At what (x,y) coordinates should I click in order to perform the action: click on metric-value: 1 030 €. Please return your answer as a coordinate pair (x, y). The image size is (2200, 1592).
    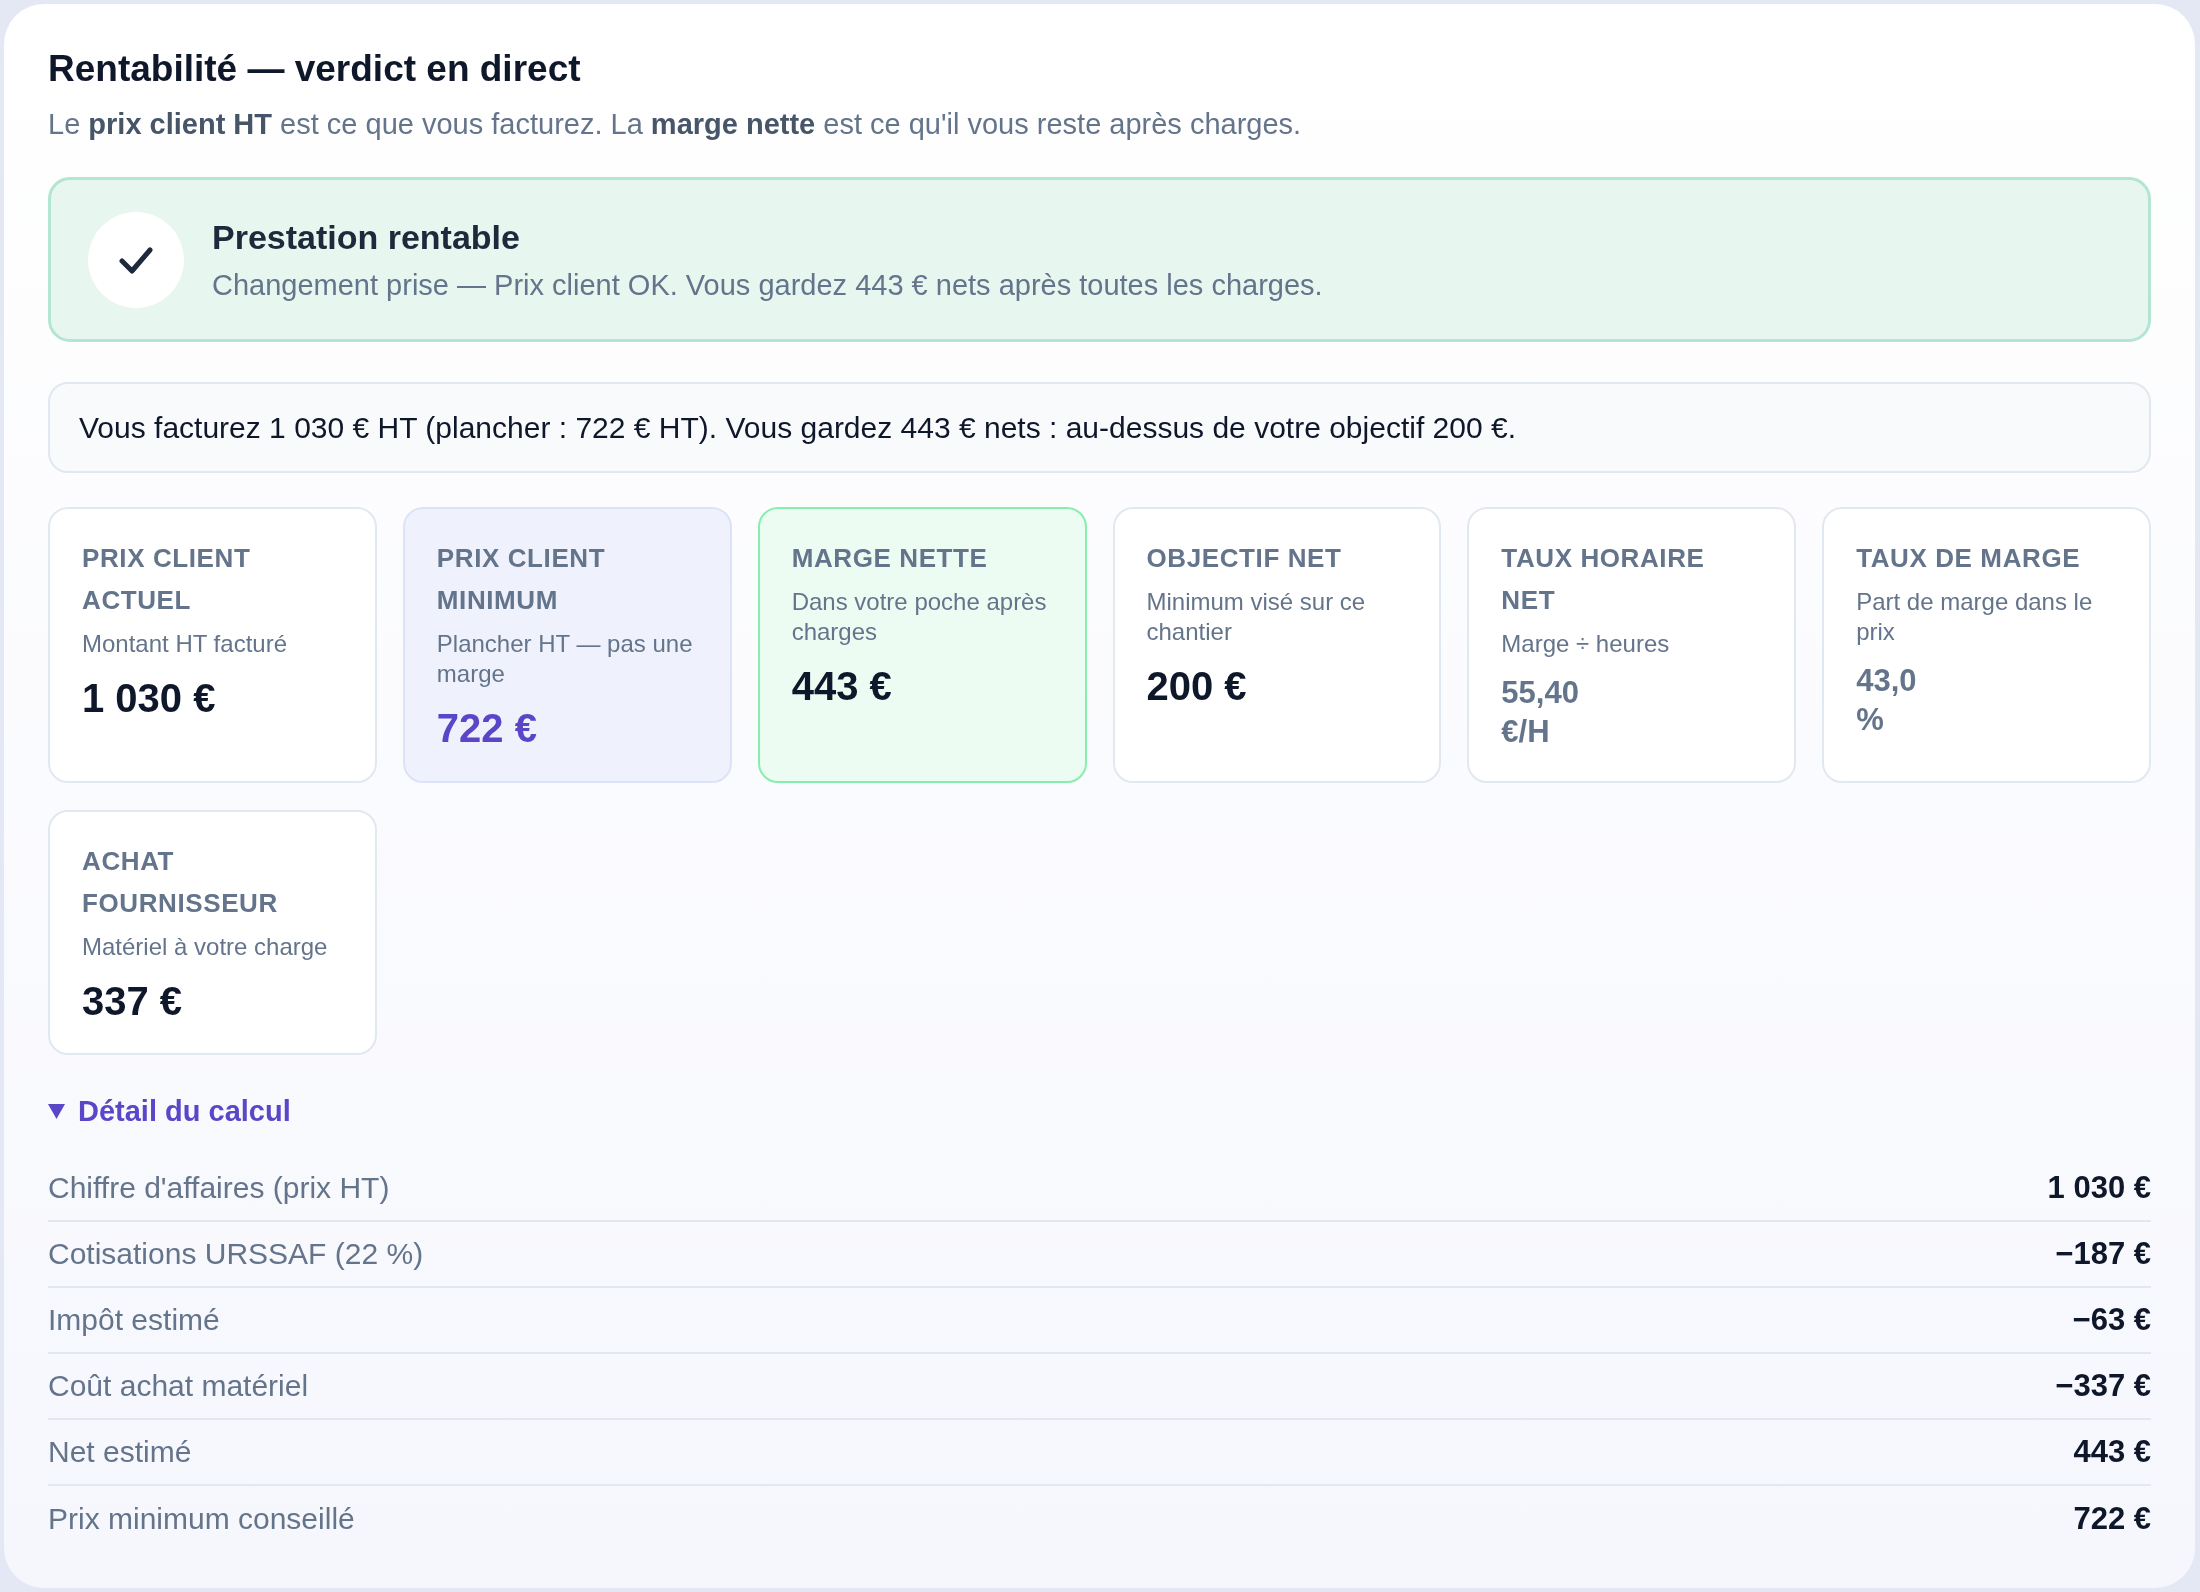
    Looking at the image, I should click on (149, 698).